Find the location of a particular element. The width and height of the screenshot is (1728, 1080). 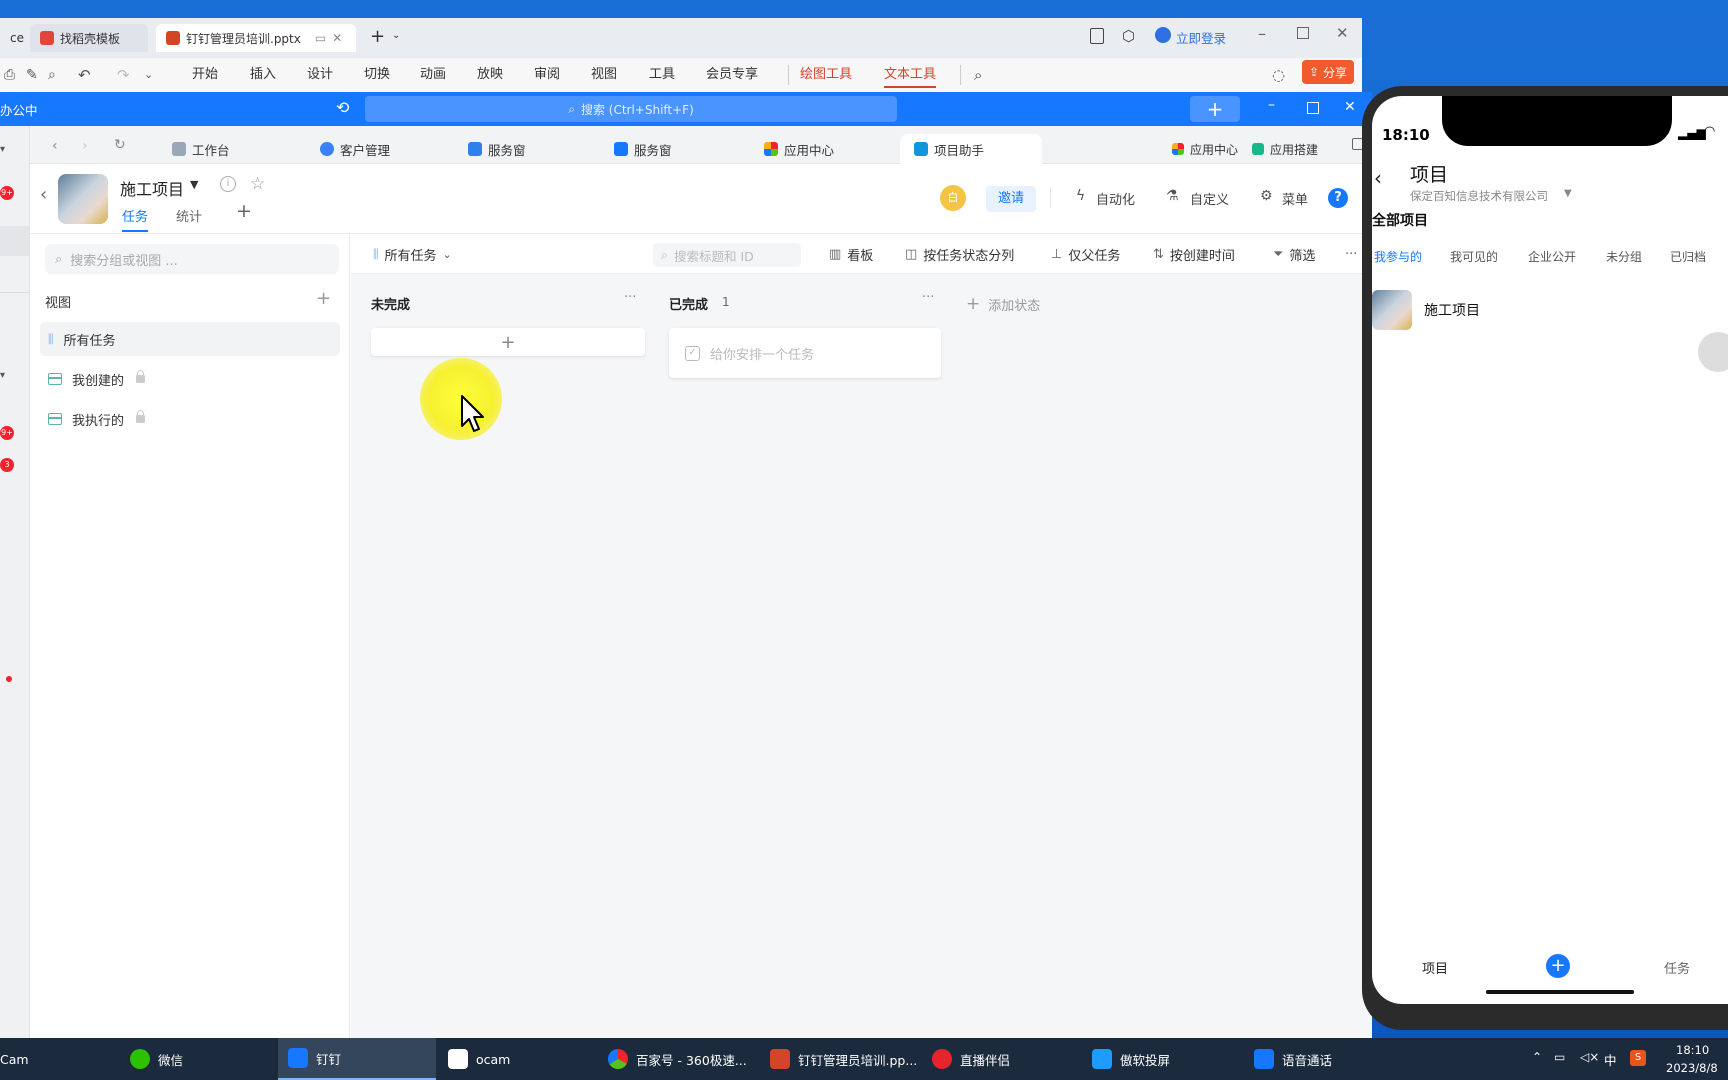

customize-button: 自定义 is located at coordinates (1209, 198).